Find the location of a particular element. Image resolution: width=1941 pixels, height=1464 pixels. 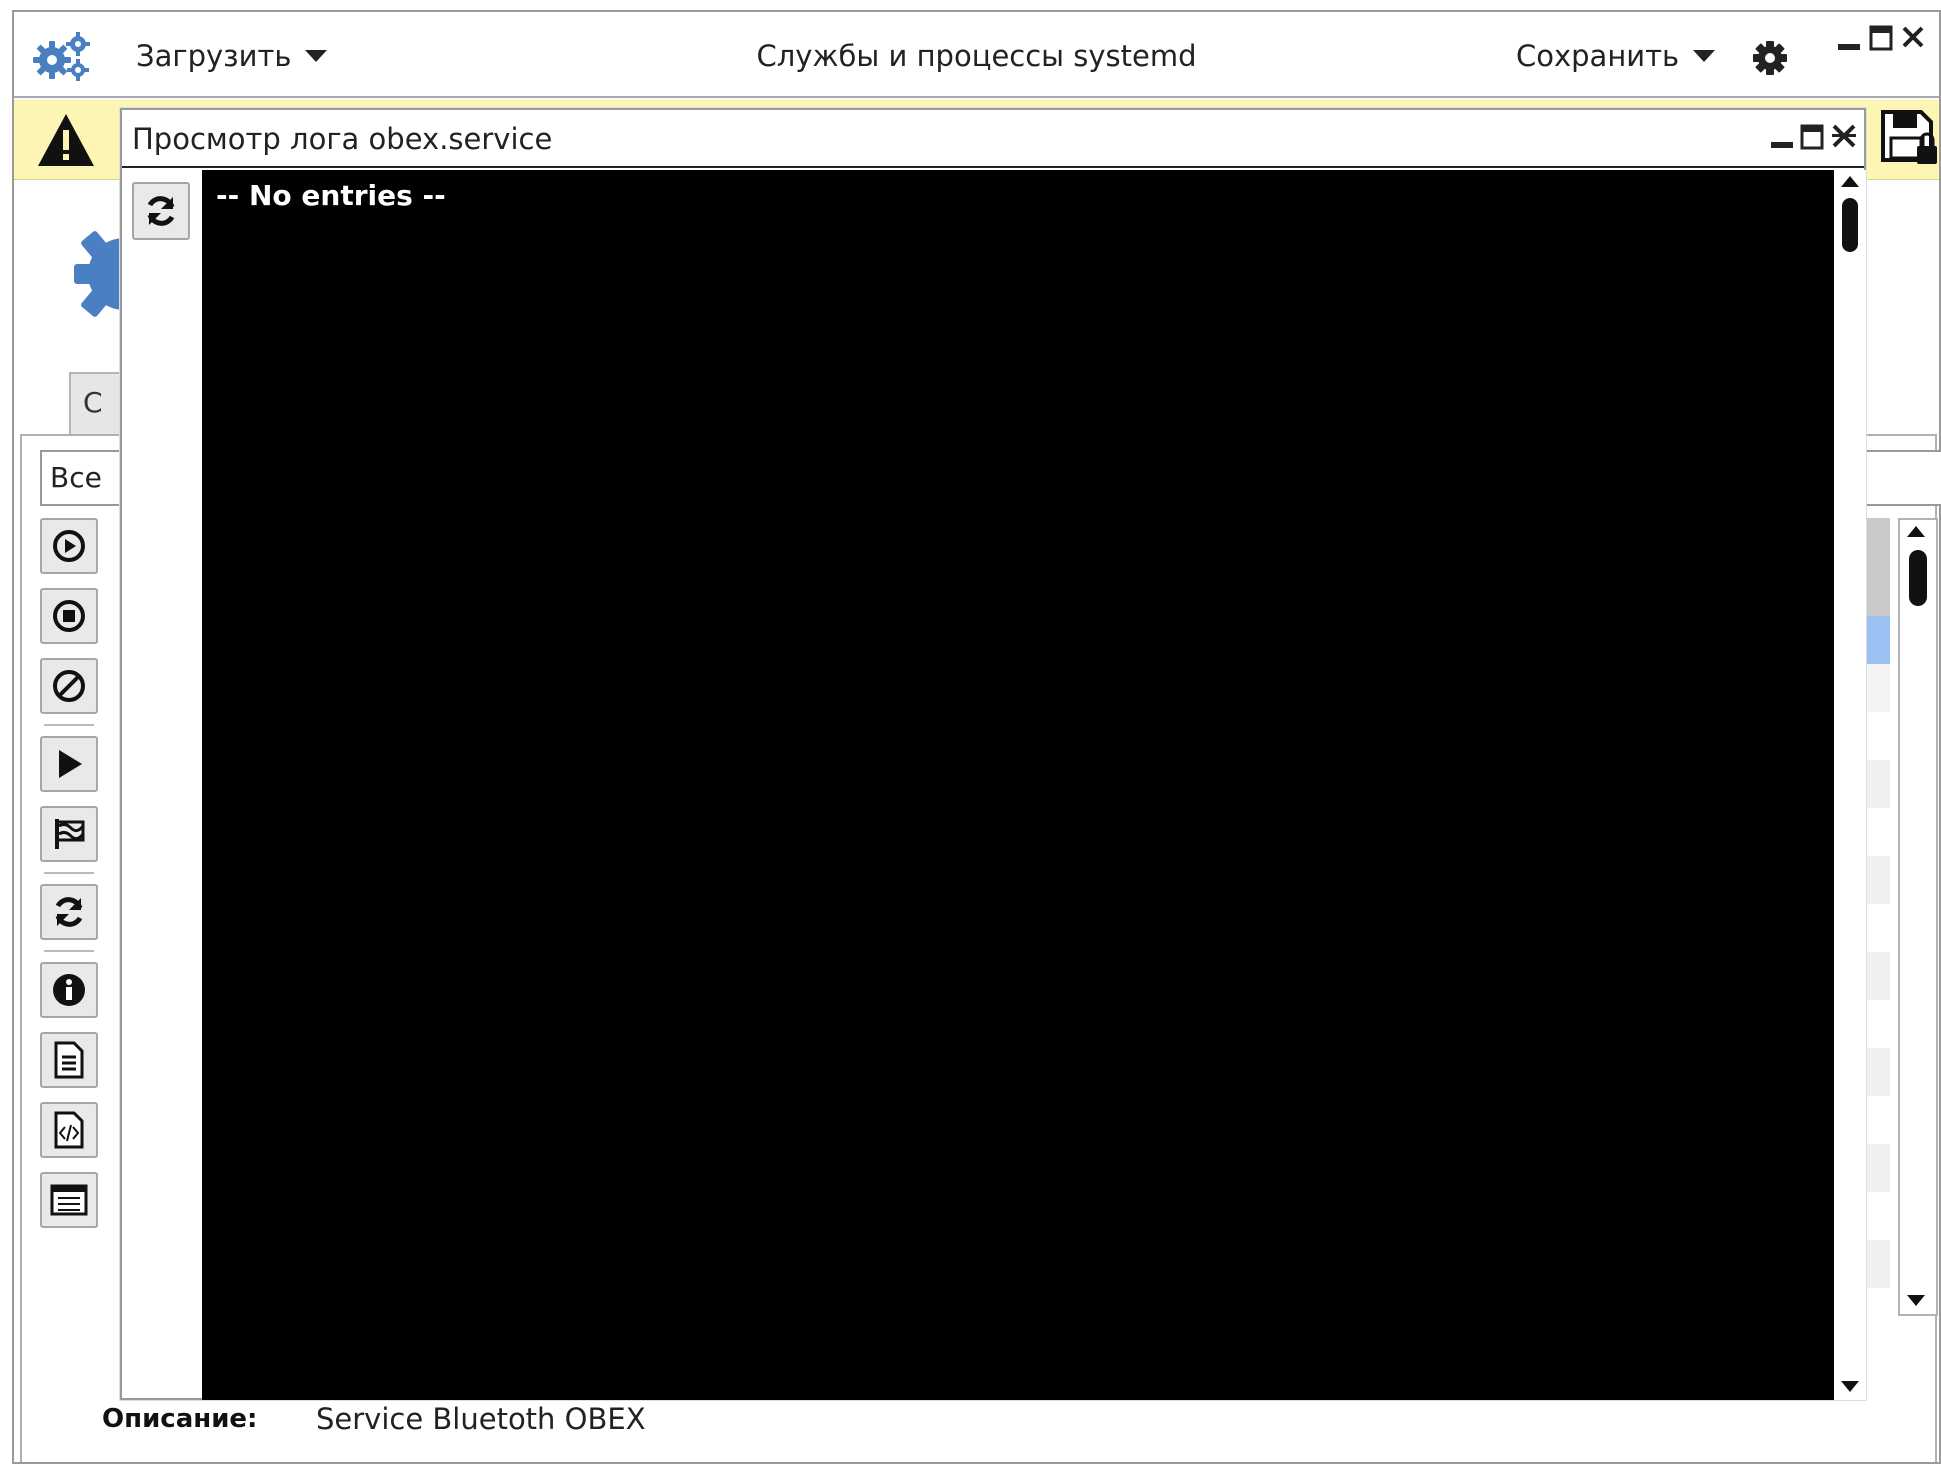

start-button is located at coordinates (69, 546).